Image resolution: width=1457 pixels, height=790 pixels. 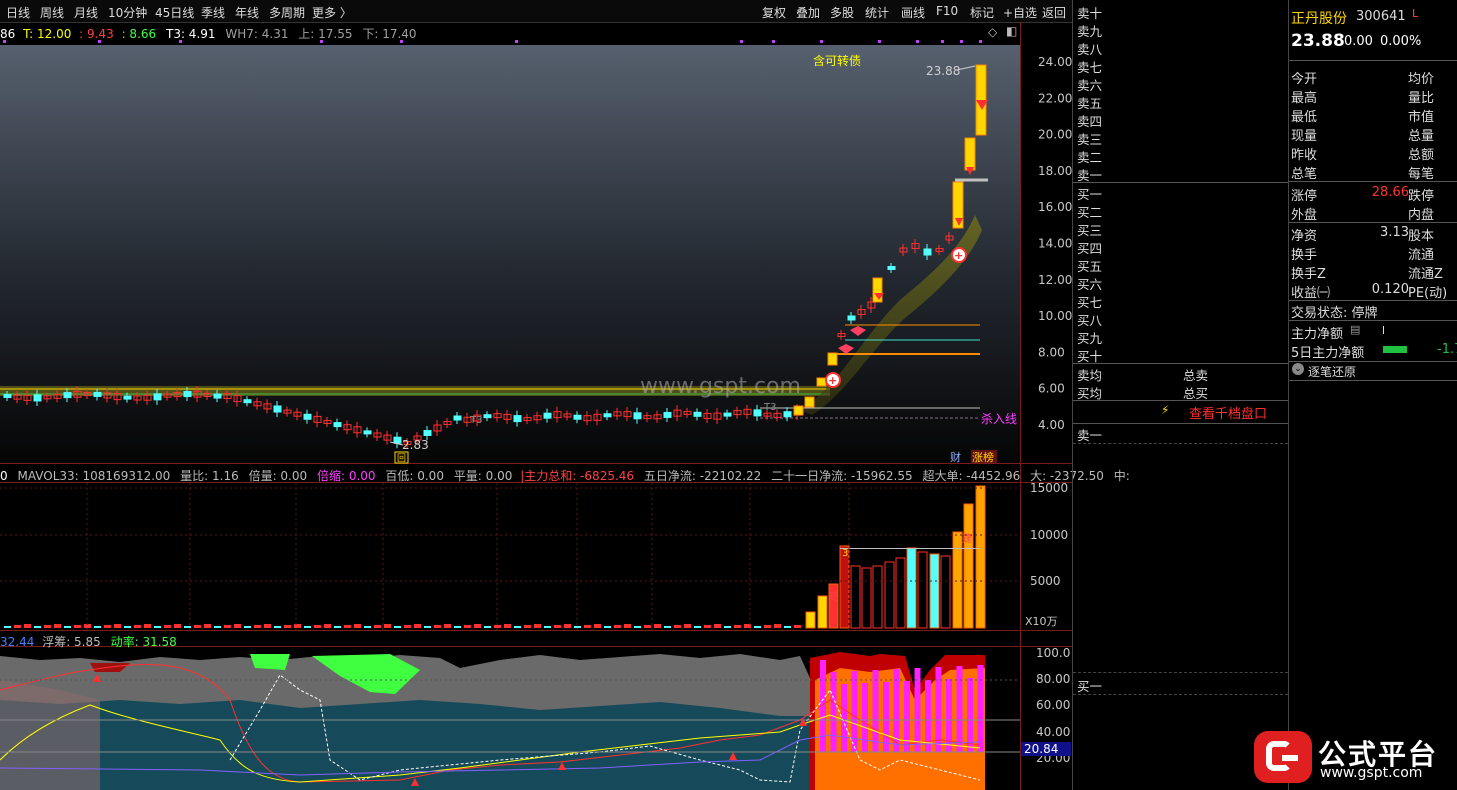 I want to click on limit-up-rank-text: 涨榜, so click(x=983, y=457).